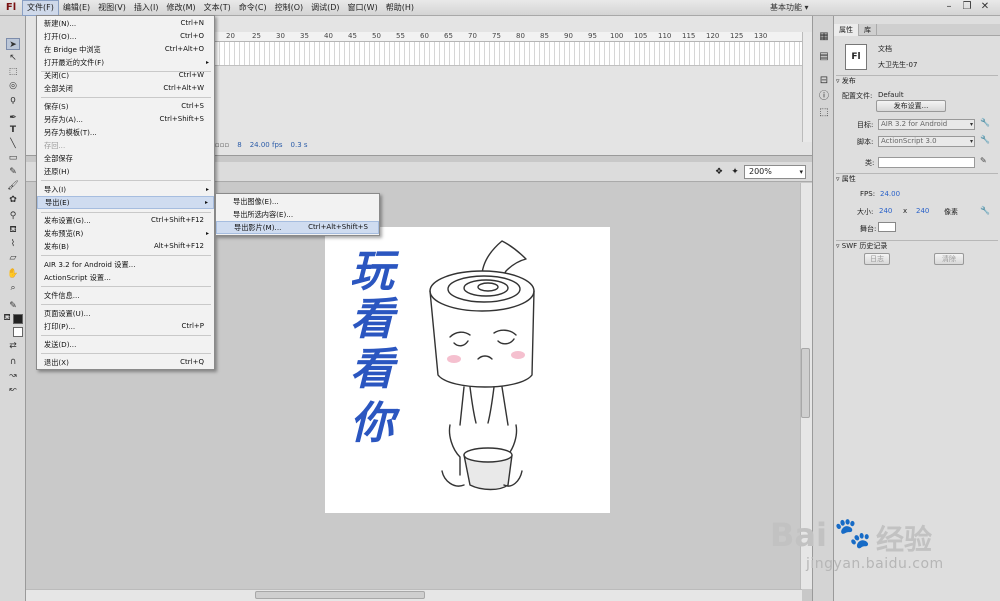  What do you see at coordinates (13, 118) in the screenshot?
I see `pen-tool-icon: ✒` at bounding box center [13, 118].